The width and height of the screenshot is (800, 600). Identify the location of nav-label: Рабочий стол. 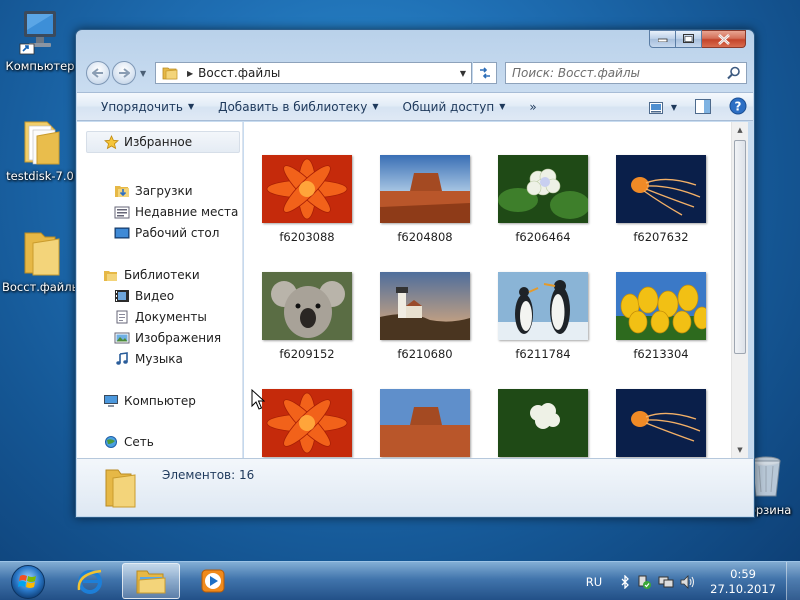
(177, 233).